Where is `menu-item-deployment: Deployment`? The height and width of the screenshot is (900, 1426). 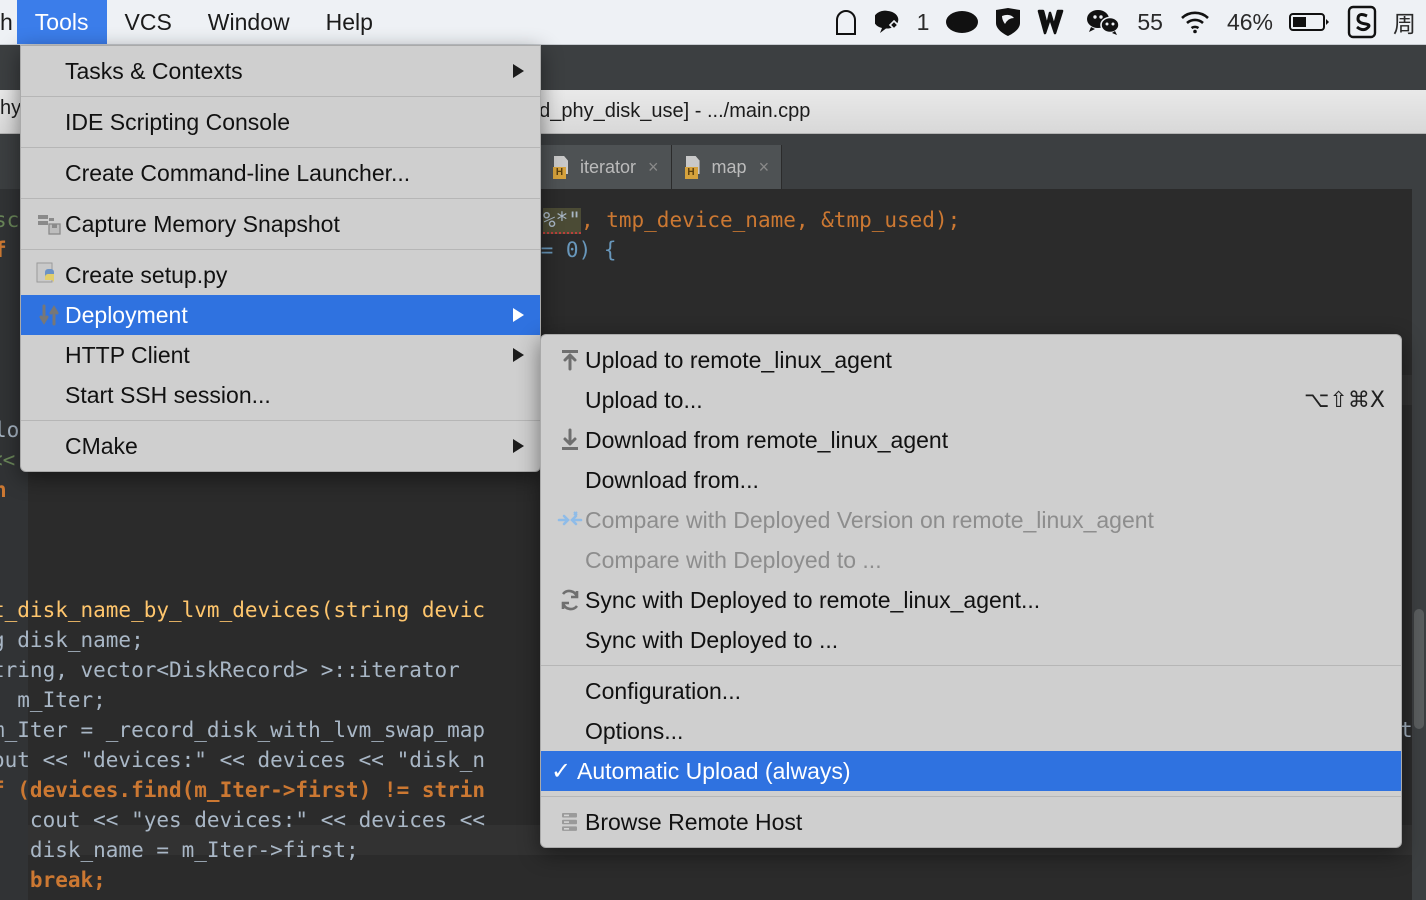
menu-item-deployment: Deployment is located at coordinates (280, 315).